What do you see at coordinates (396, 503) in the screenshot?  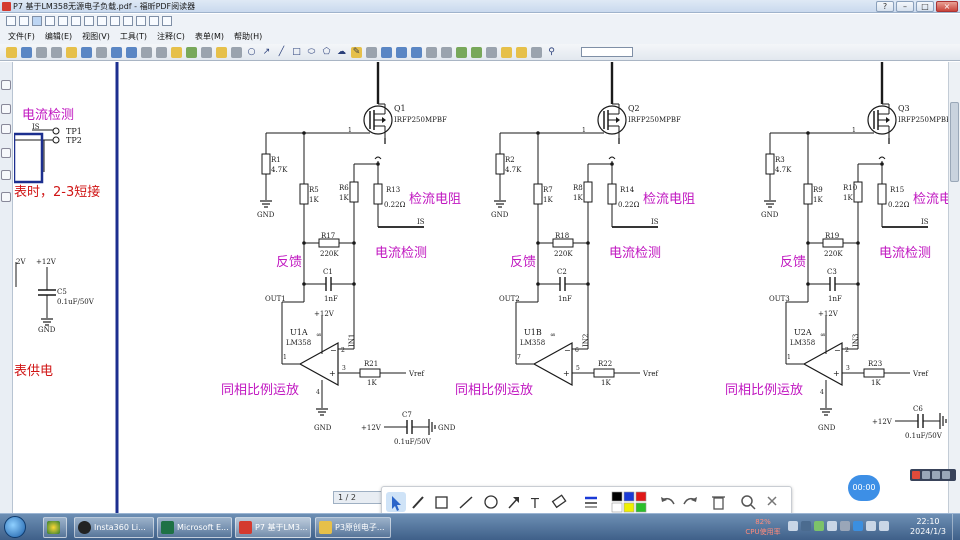 I see `select-arrow-icon` at bounding box center [396, 503].